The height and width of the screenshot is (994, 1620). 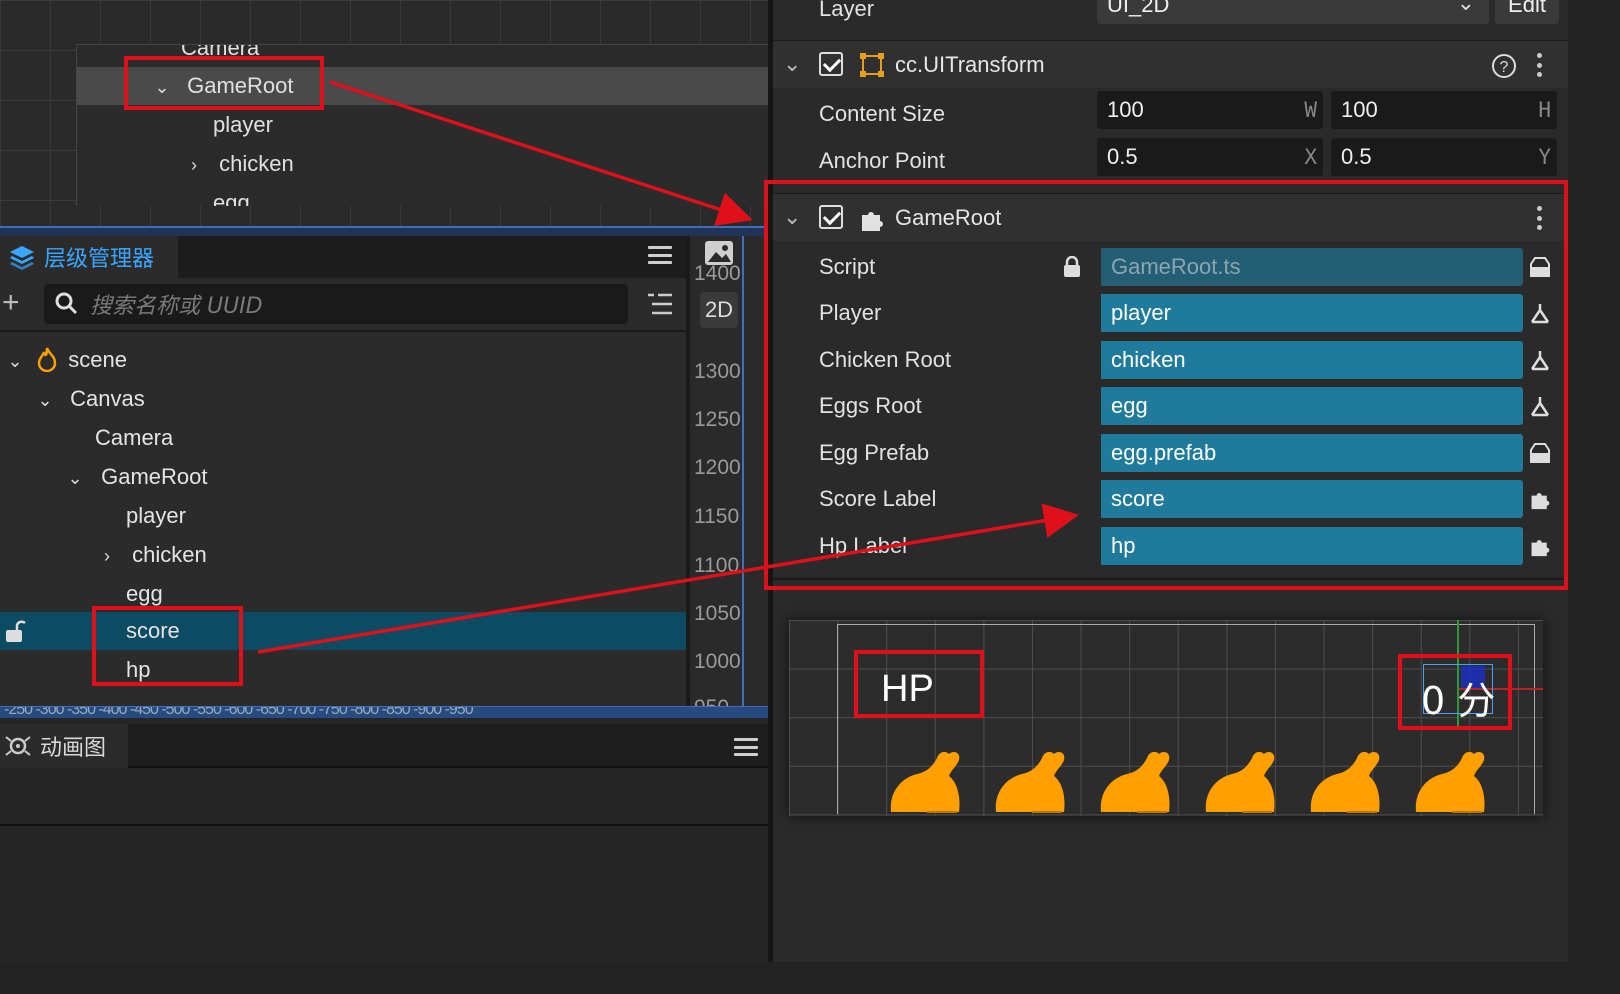 What do you see at coordinates (919, 684) in the screenshot?
I see `annotation-box-hp-preview` at bounding box center [919, 684].